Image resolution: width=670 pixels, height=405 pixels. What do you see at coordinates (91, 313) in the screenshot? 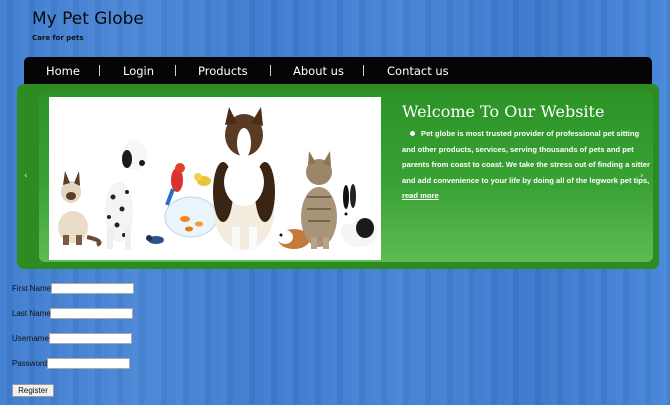
I see `last-name-input` at bounding box center [91, 313].